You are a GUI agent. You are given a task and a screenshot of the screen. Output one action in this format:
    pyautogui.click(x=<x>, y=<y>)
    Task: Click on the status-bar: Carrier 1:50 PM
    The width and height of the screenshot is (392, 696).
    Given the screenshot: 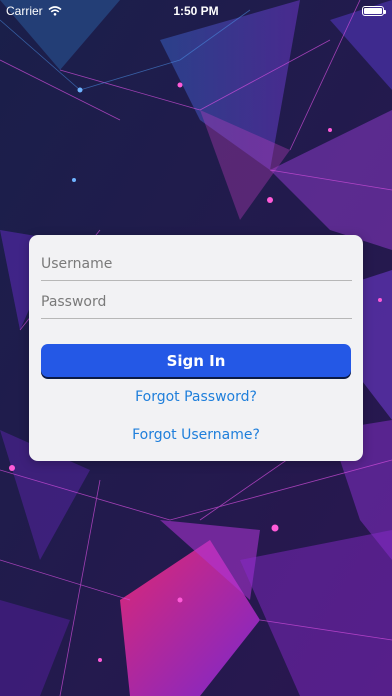 What is the action you would take?
    pyautogui.click(x=196, y=11)
    